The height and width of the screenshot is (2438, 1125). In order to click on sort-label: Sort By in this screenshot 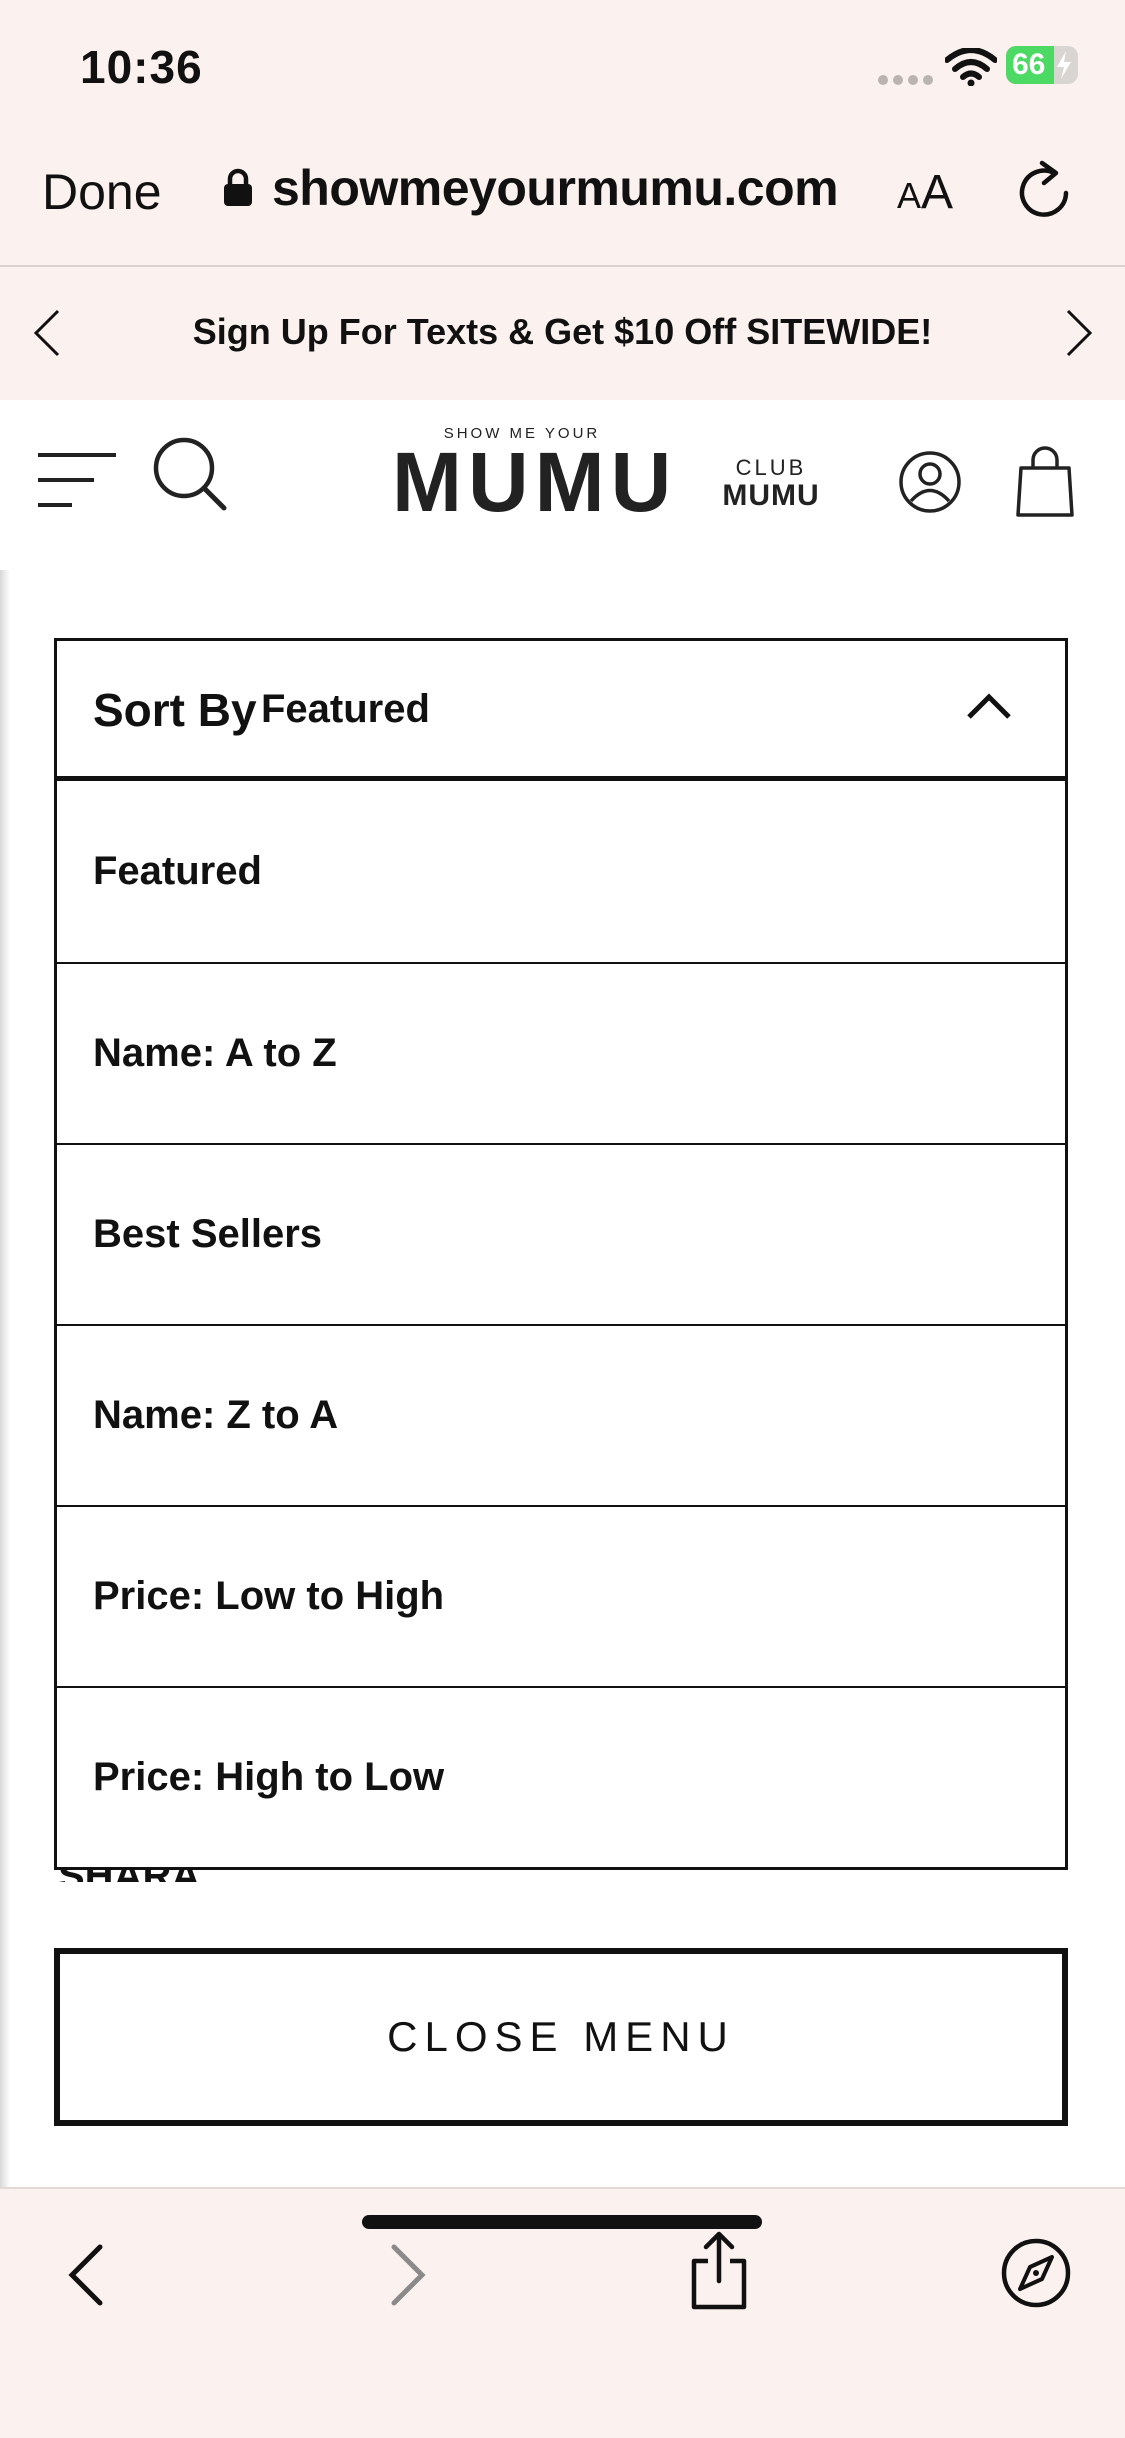, I will do `click(175, 710)`.